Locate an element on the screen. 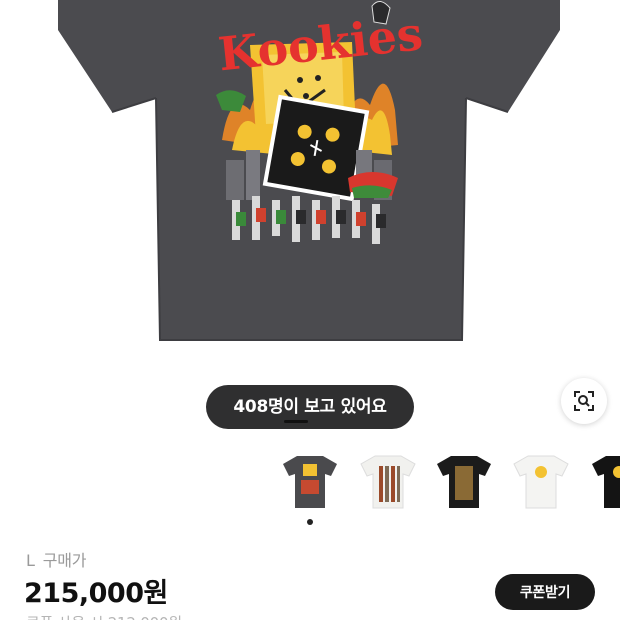  pagination-dot is located at coordinates (310, 522).